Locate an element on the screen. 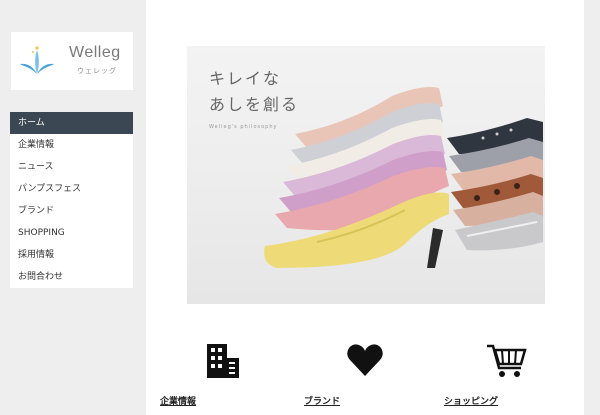  nav-item-brand: ブランド is located at coordinates (71, 211).